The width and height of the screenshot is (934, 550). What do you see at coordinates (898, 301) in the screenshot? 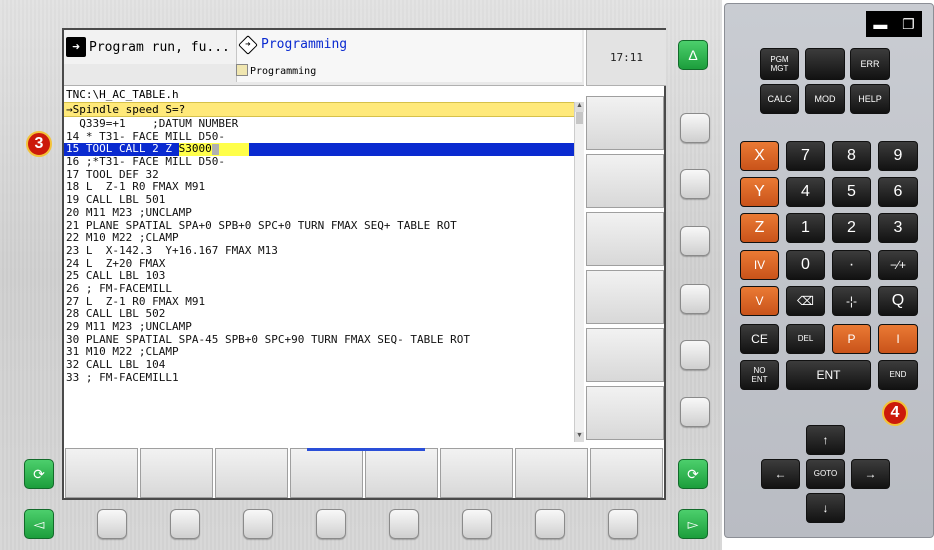
I see `q-key: Q` at bounding box center [898, 301].